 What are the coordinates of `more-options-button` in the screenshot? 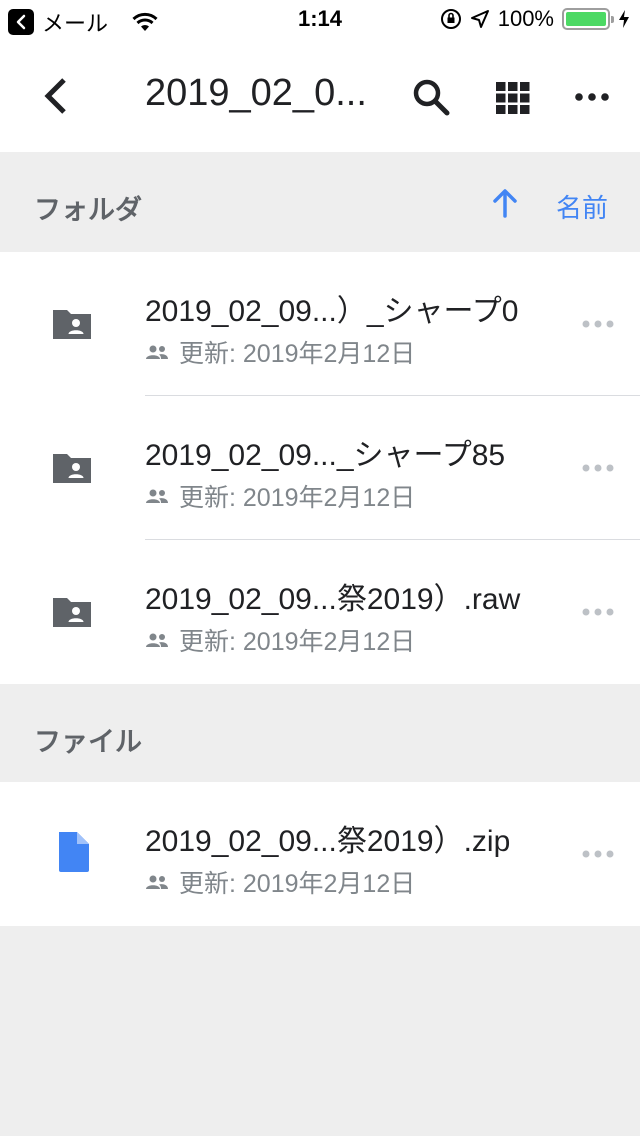 It's located at (592, 97).